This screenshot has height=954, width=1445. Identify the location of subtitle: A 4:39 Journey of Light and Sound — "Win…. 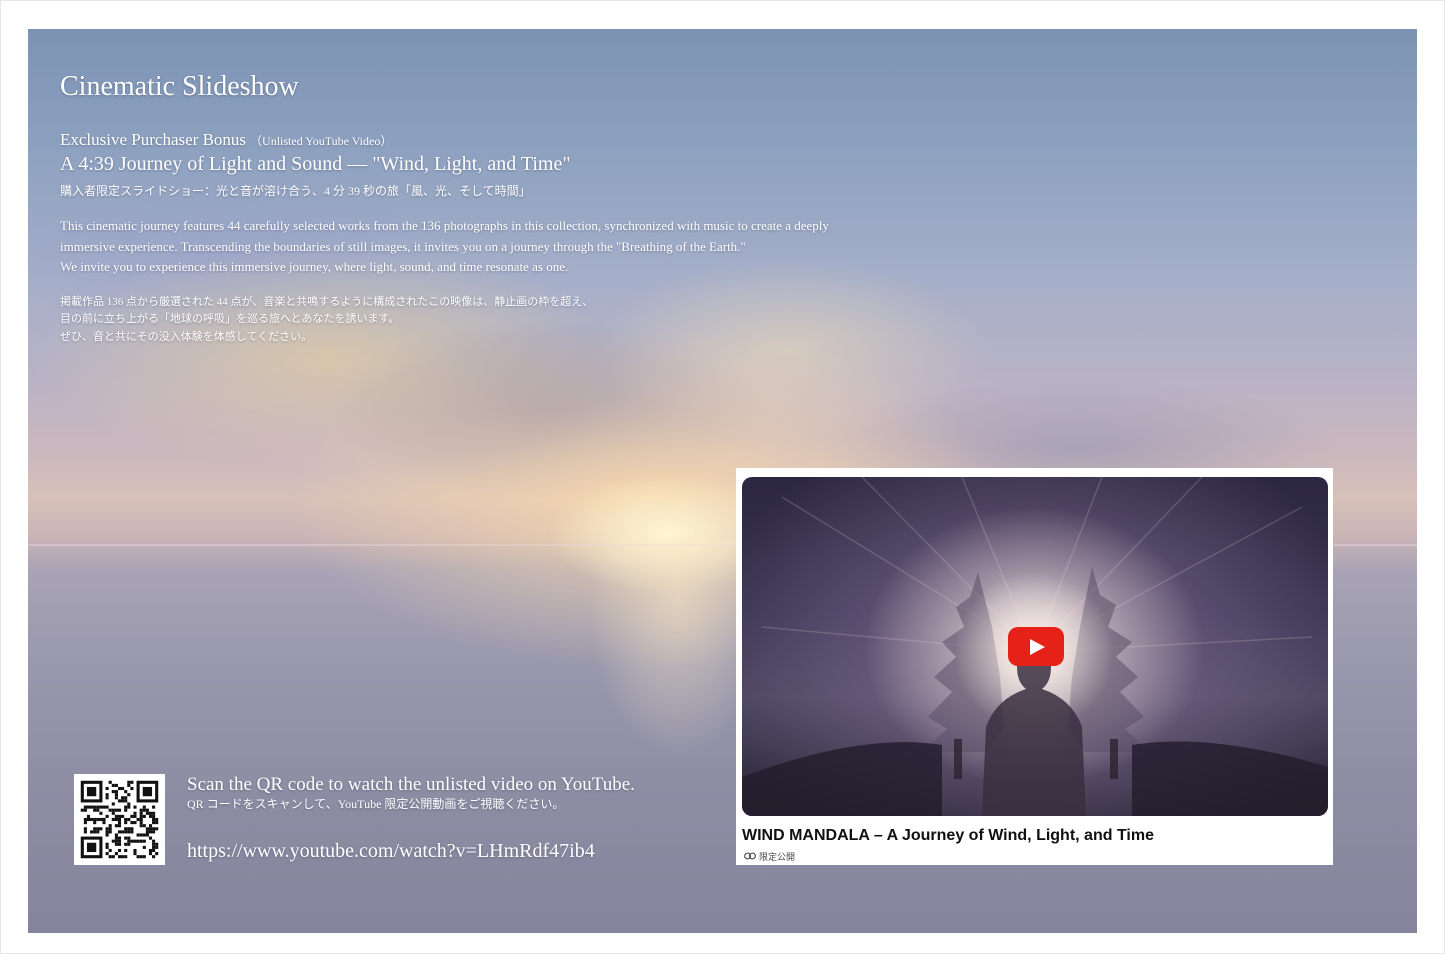
(315, 164).